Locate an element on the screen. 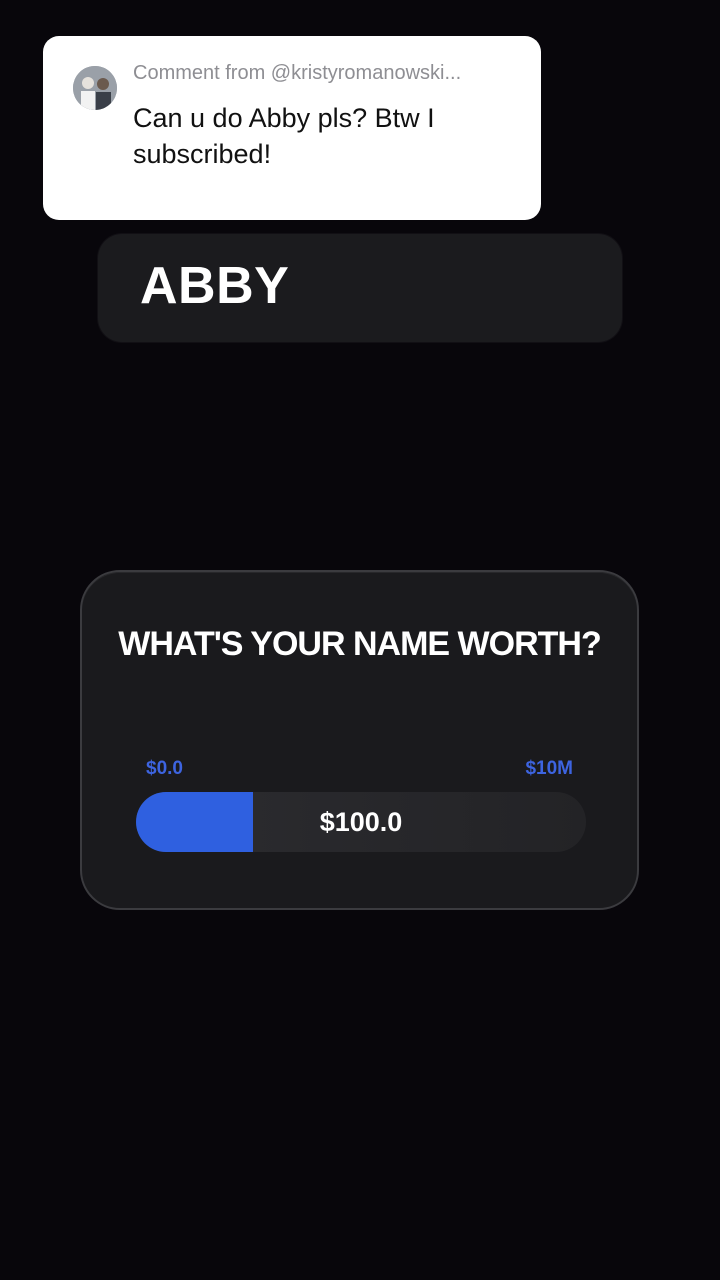 The image size is (720, 1280). range-max-label: $10M is located at coordinates (549, 768).